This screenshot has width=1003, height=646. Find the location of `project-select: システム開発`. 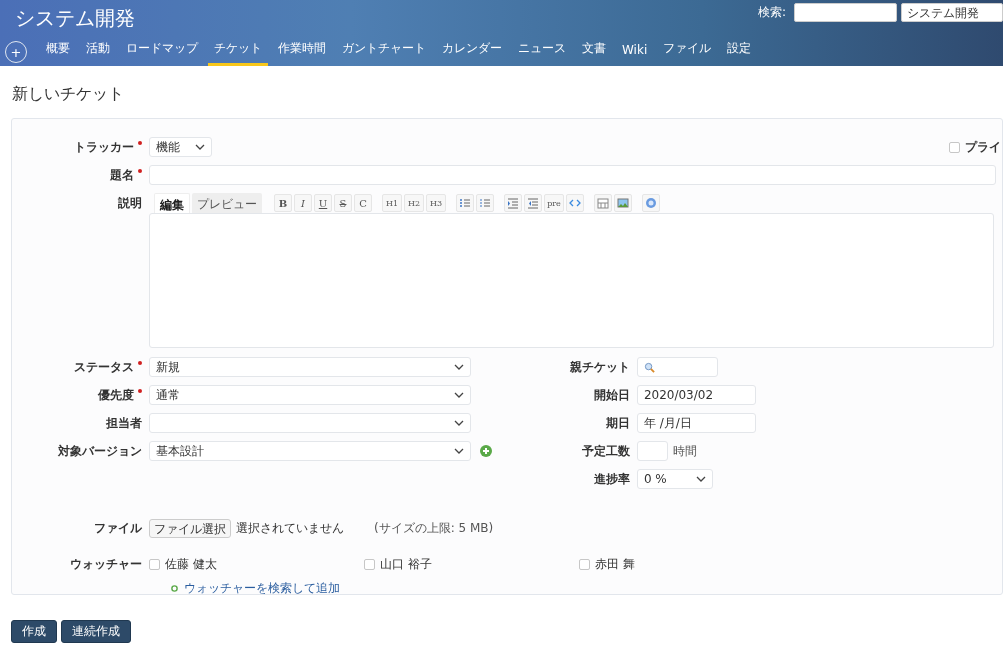

project-select: システム開発 is located at coordinates (952, 12).